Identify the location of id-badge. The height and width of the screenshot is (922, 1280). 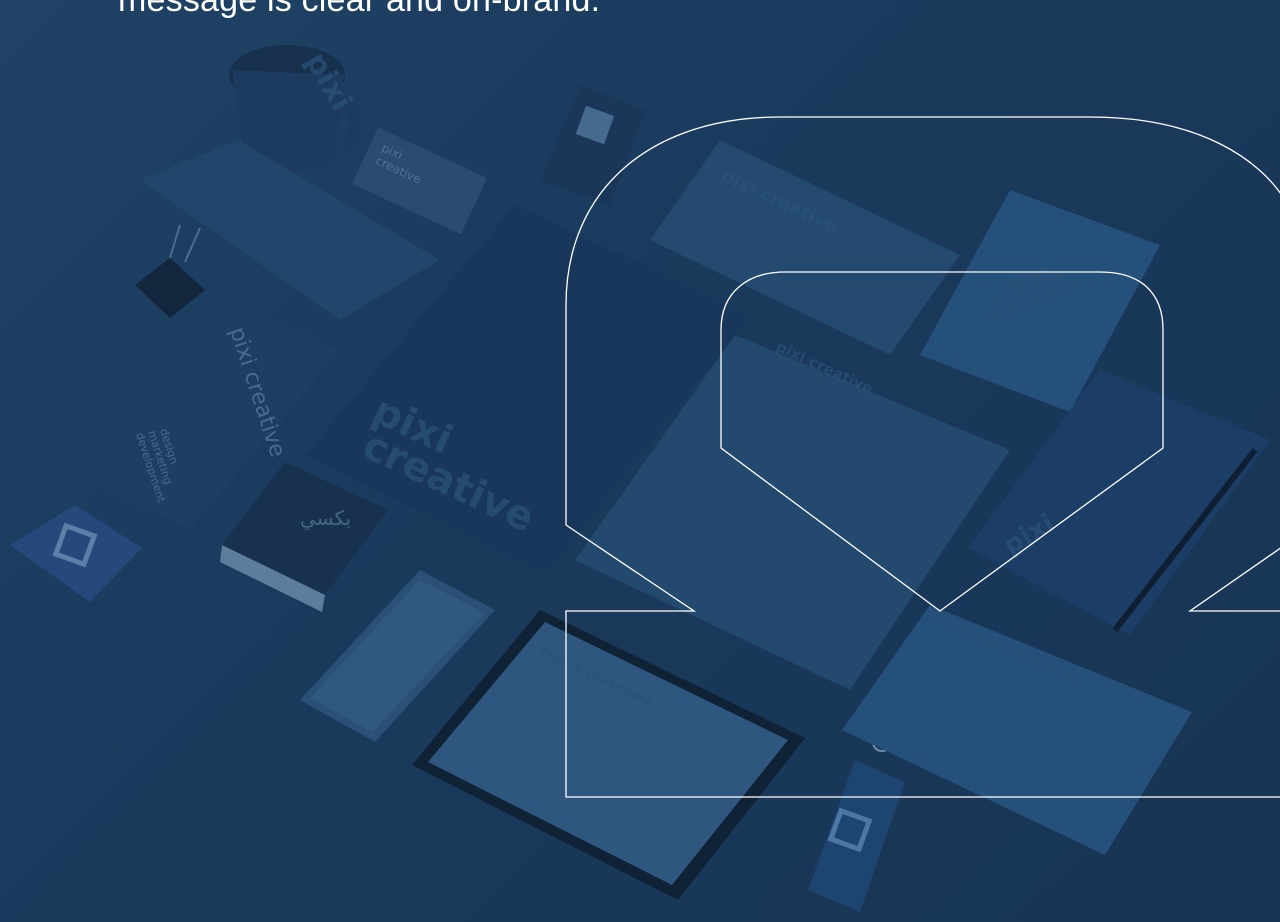
(630, 113).